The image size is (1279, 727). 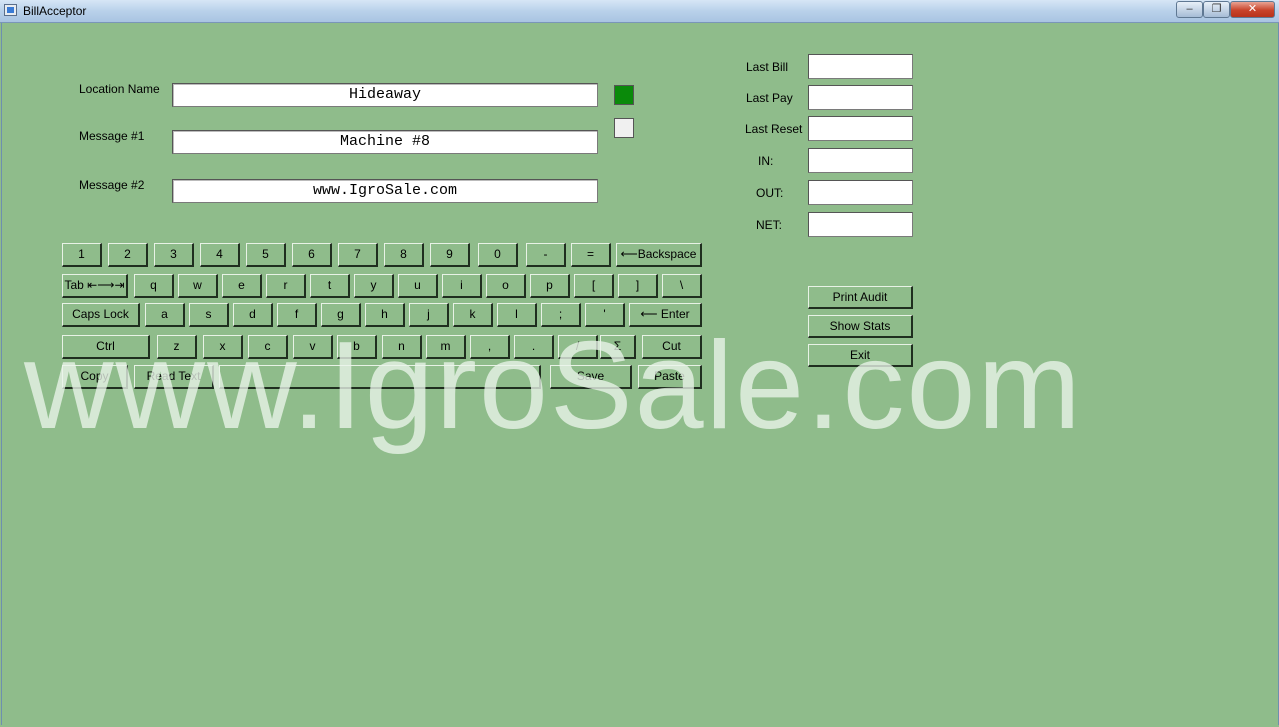 What do you see at coordinates (860, 97) in the screenshot?
I see `last-pay-field` at bounding box center [860, 97].